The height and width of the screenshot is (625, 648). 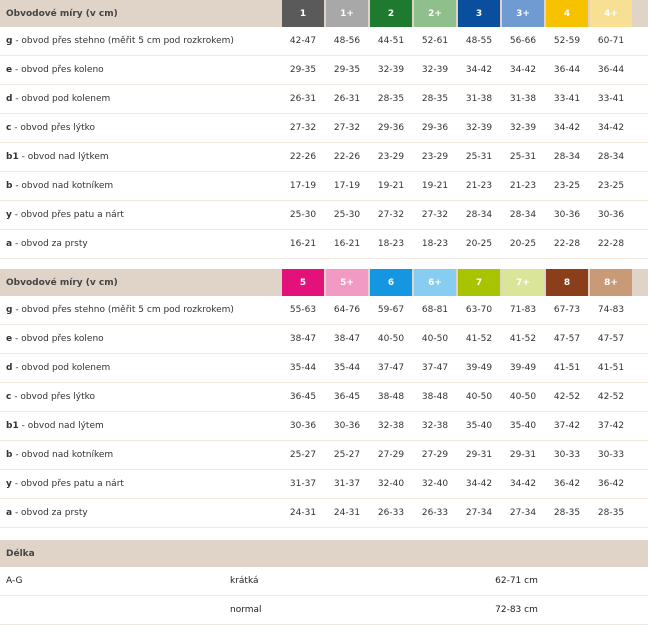 What do you see at coordinates (479, 310) in the screenshot?
I see `table-cell: 63-70` at bounding box center [479, 310].